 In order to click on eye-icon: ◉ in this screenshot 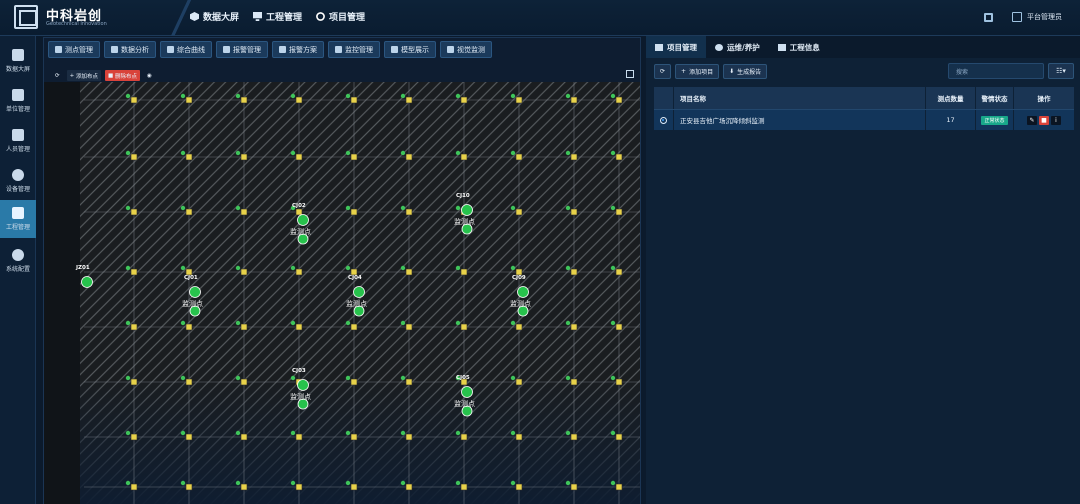, I will do `click(149, 75)`.